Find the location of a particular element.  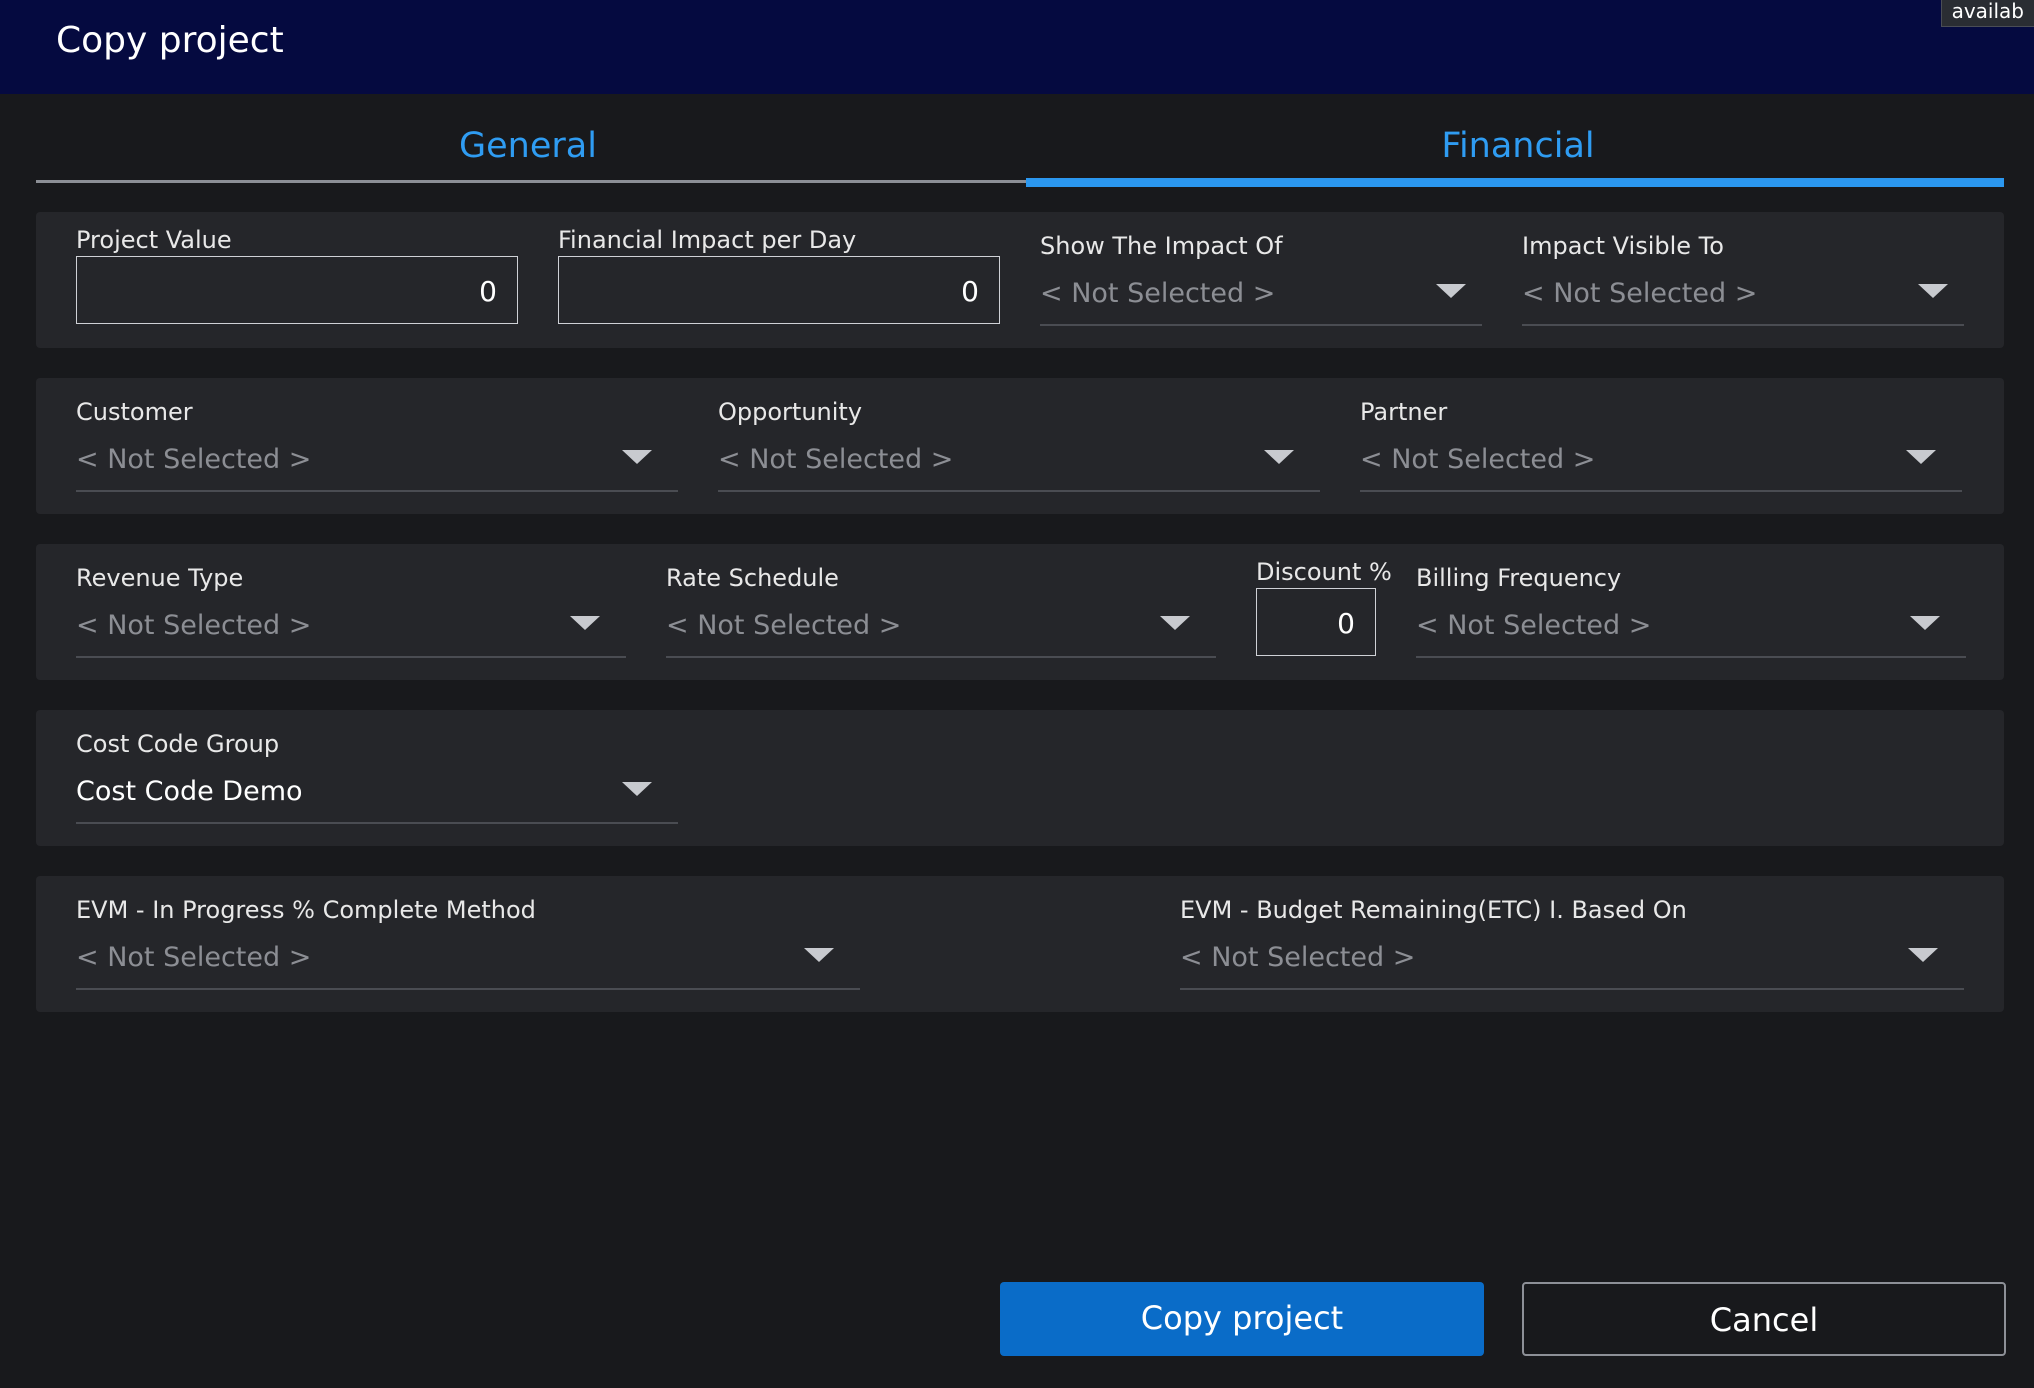

cost-code-group-value: Cost Code Demo is located at coordinates (189, 791).